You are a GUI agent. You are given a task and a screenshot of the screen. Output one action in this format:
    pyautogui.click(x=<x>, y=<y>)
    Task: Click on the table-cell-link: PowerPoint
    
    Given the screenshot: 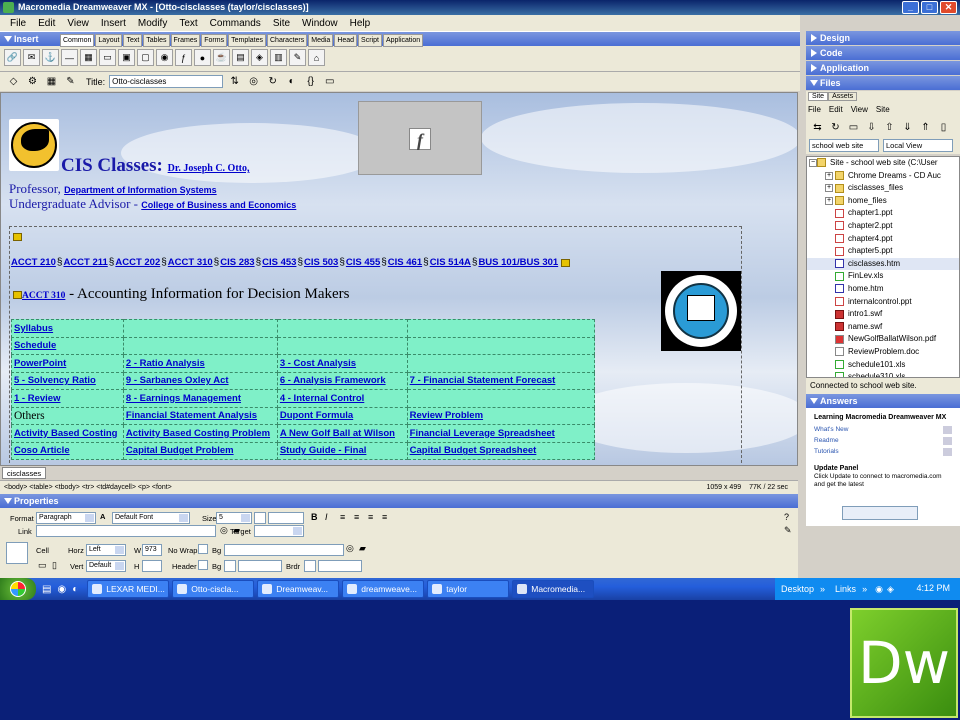 What is the action you would take?
    pyautogui.click(x=67, y=363)
    